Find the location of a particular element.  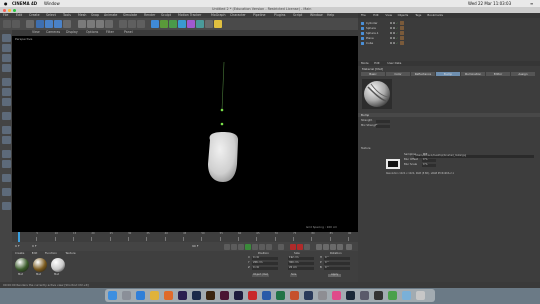

cube-primitive-icon is located at coordinates (155, 23).